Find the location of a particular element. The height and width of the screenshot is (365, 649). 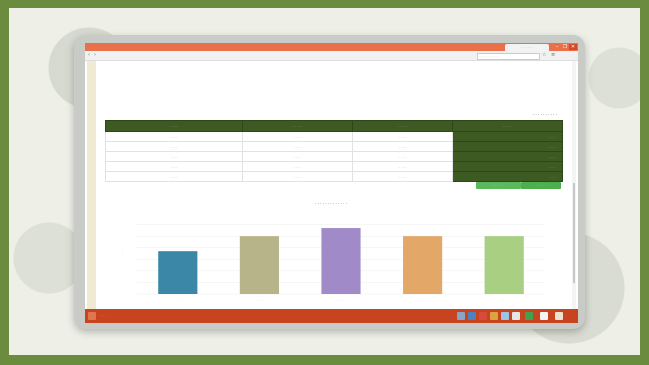

y-axis-label: · · · · is located at coordinates (122, 250).